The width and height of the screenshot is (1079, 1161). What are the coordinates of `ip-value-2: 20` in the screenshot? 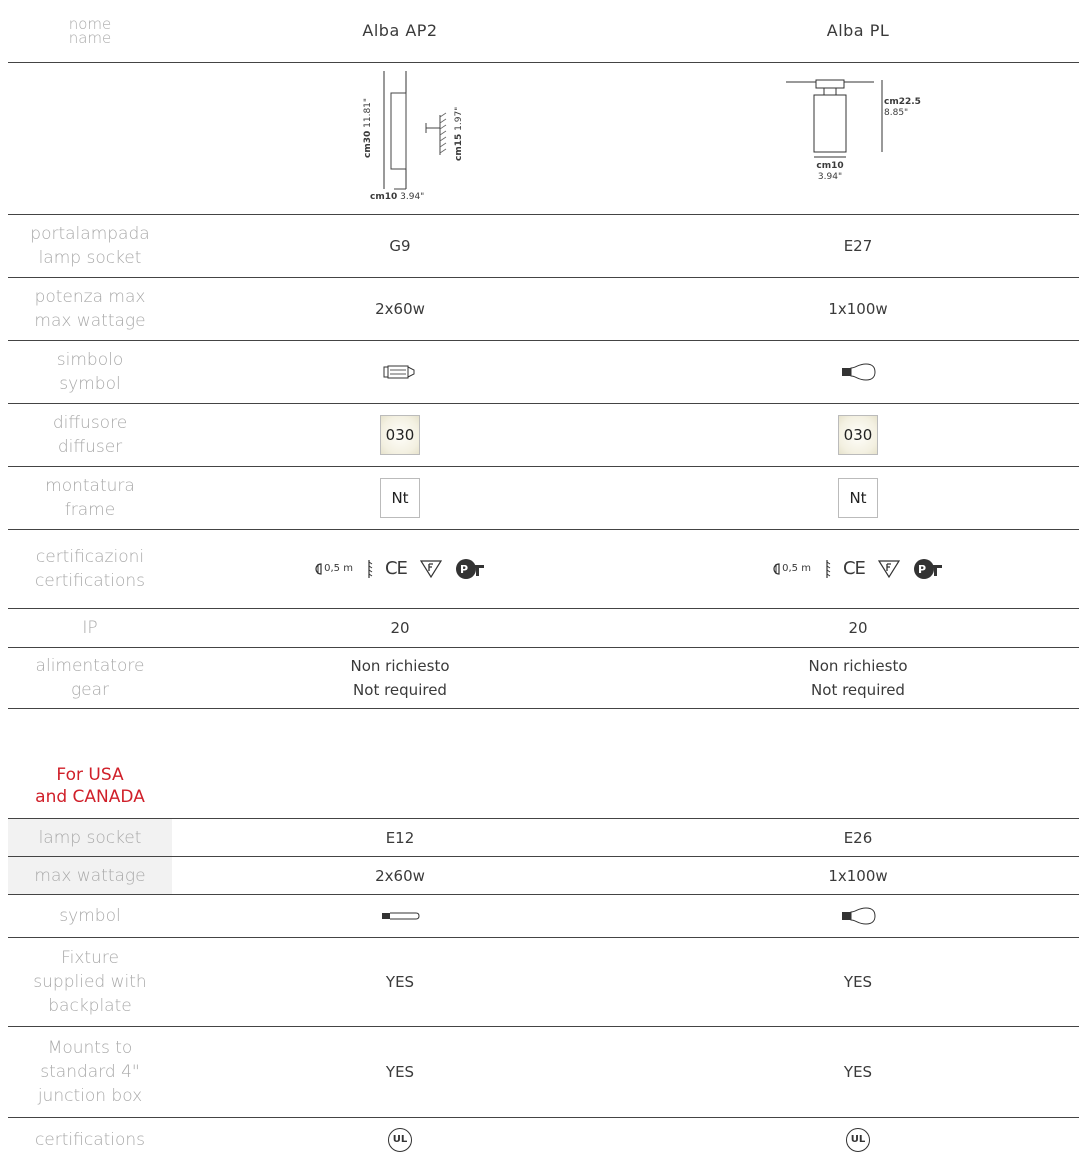 It's located at (858, 628).